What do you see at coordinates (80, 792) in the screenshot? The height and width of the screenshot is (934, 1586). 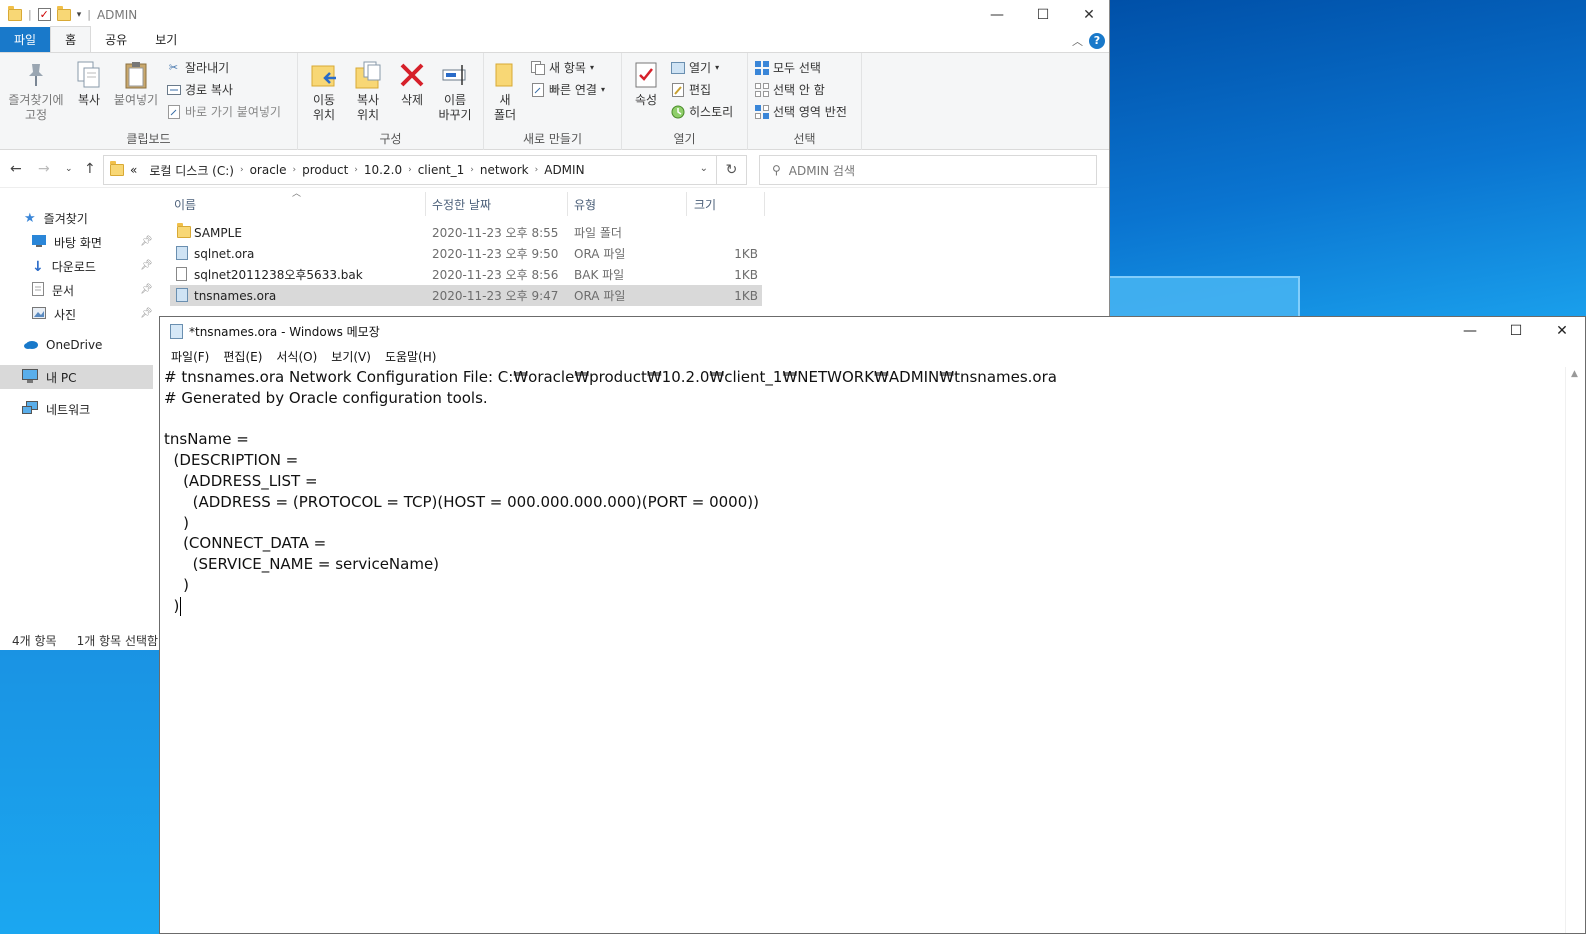 I see `desktop-background-lower` at bounding box center [80, 792].